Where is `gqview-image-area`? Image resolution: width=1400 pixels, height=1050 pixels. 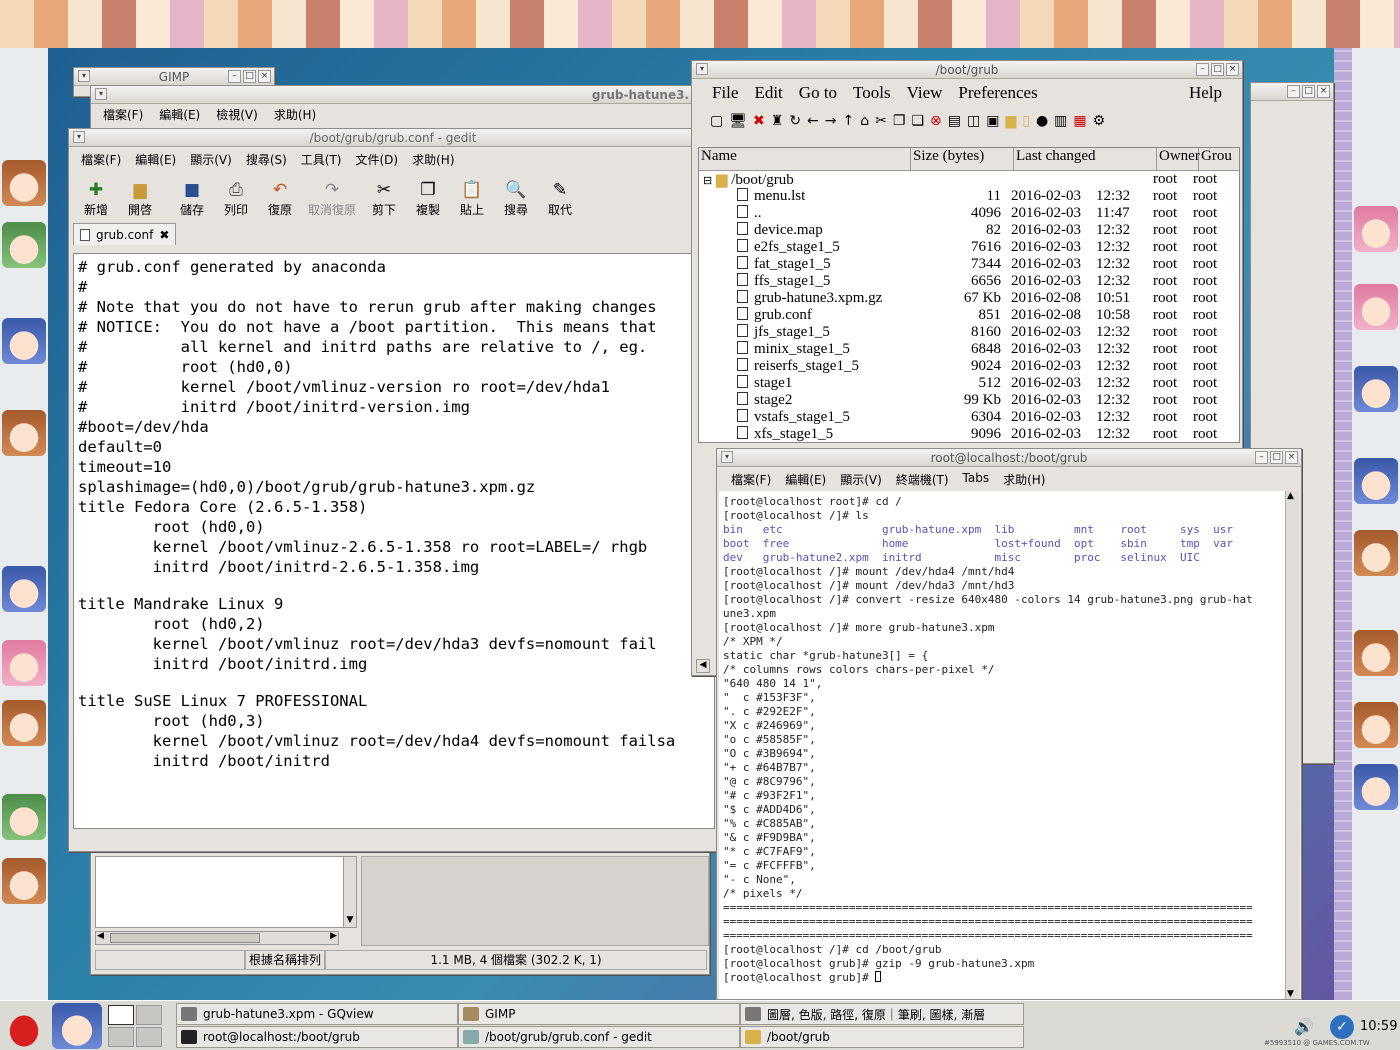 gqview-image-area is located at coordinates (535, 901).